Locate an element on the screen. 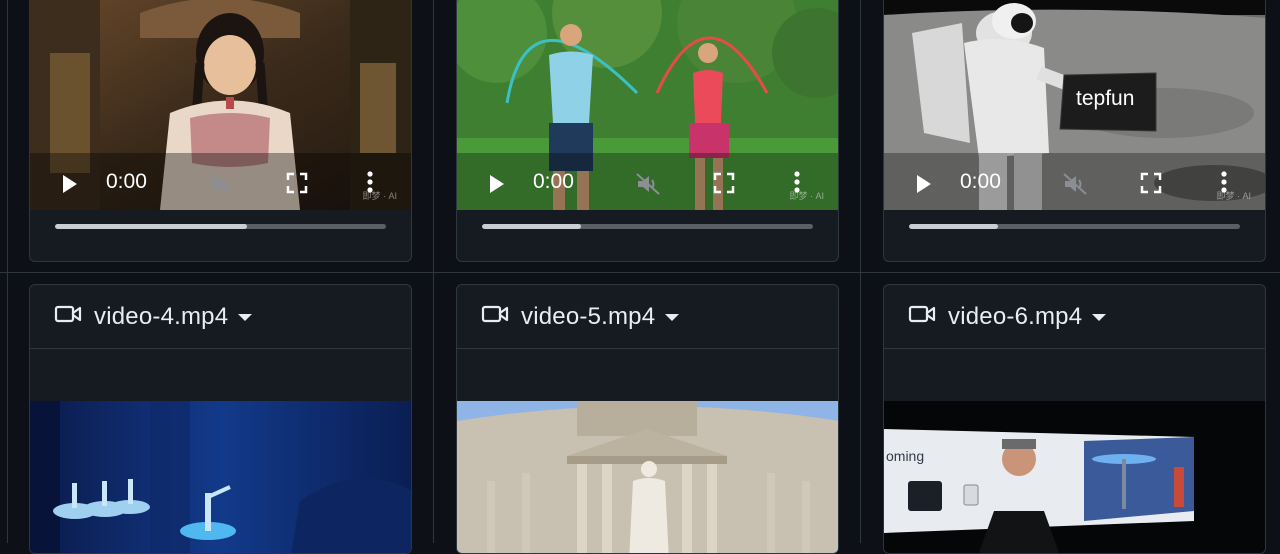 Image resolution: width=1280 pixels, height=554 pixels. video-frame-keynote: oming is located at coordinates (1074, 477).